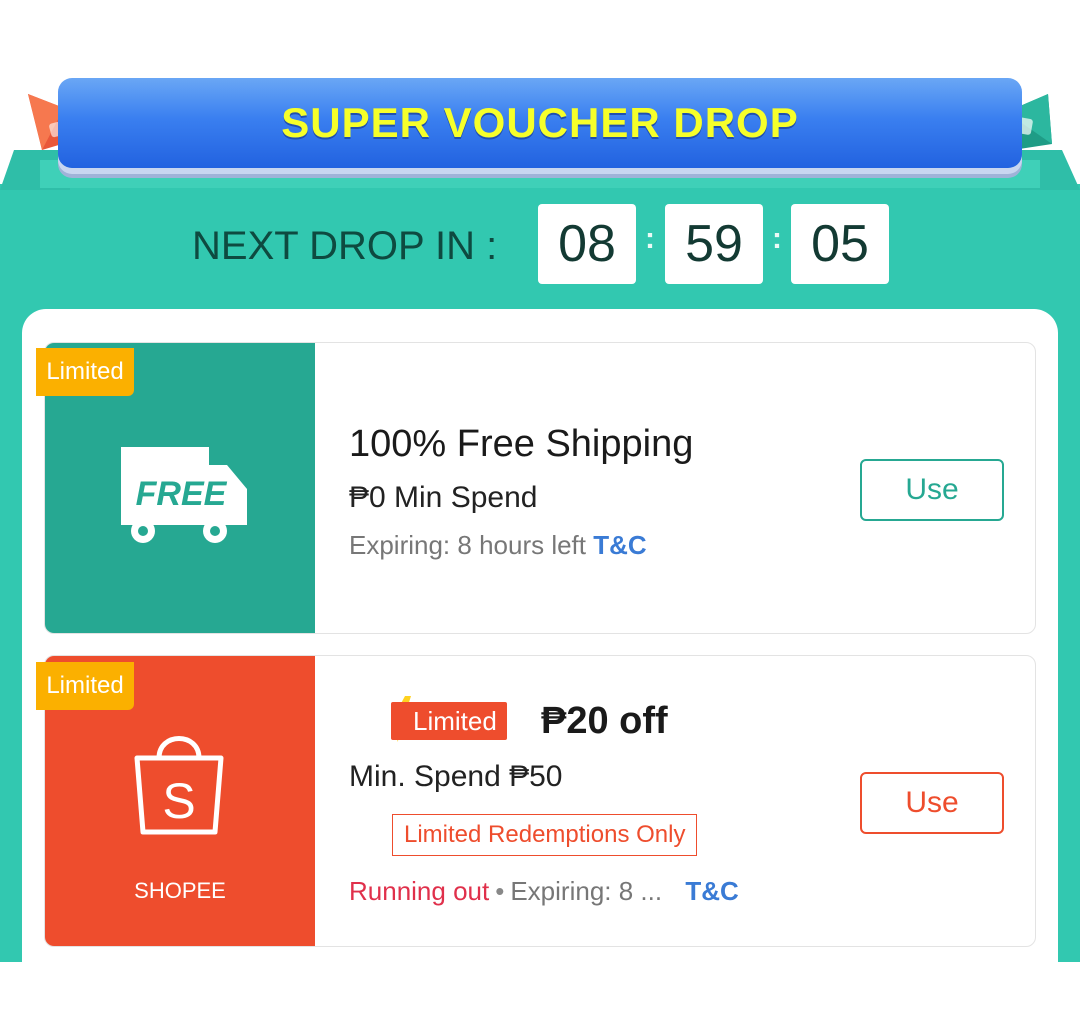 The height and width of the screenshot is (1009, 1080). Describe the element at coordinates (345, 246) in the screenshot. I see `next-drop-label: NEXT DROP IN :` at that location.